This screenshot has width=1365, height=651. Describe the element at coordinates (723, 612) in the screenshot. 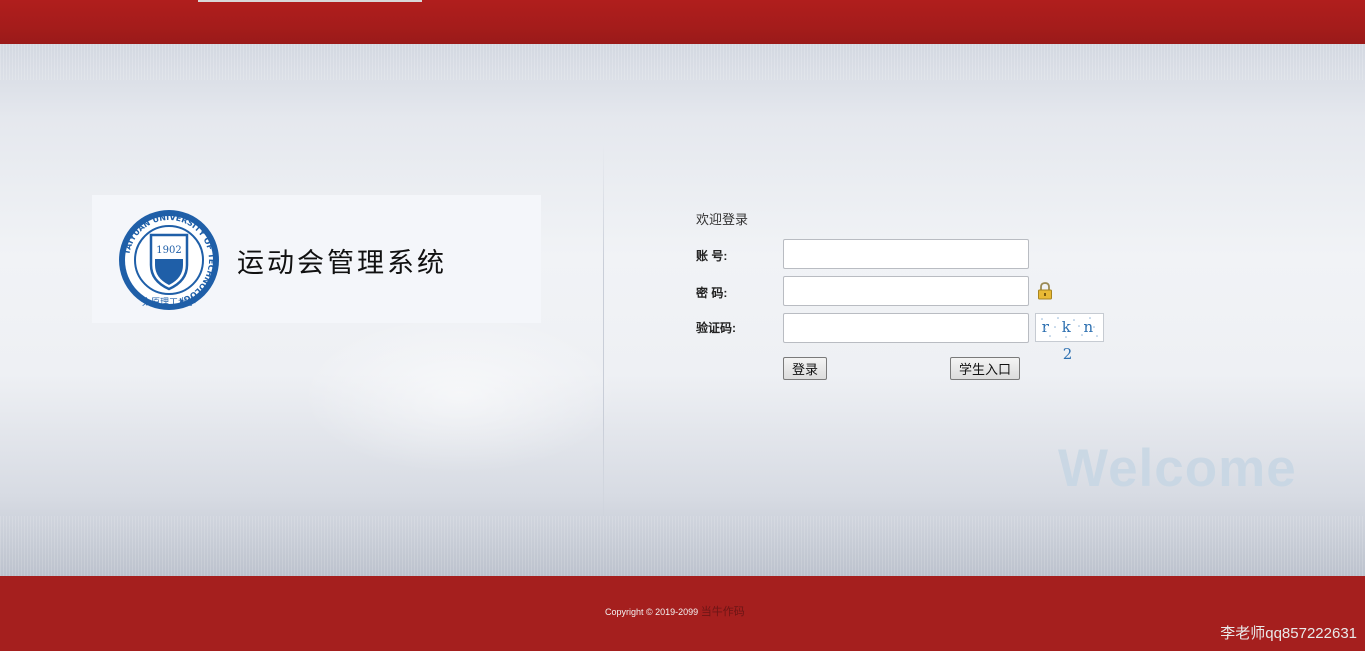

I see `author-link: 当牛作码` at that location.